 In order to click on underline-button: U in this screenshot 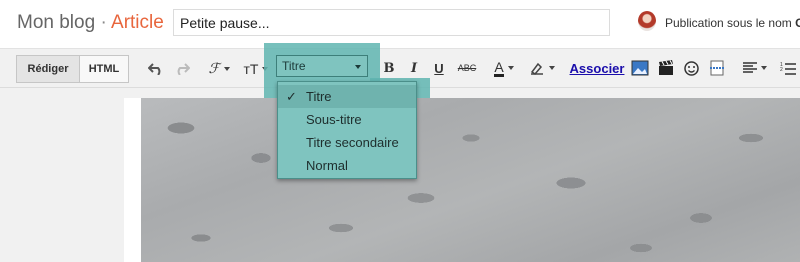, I will do `click(439, 68)`.